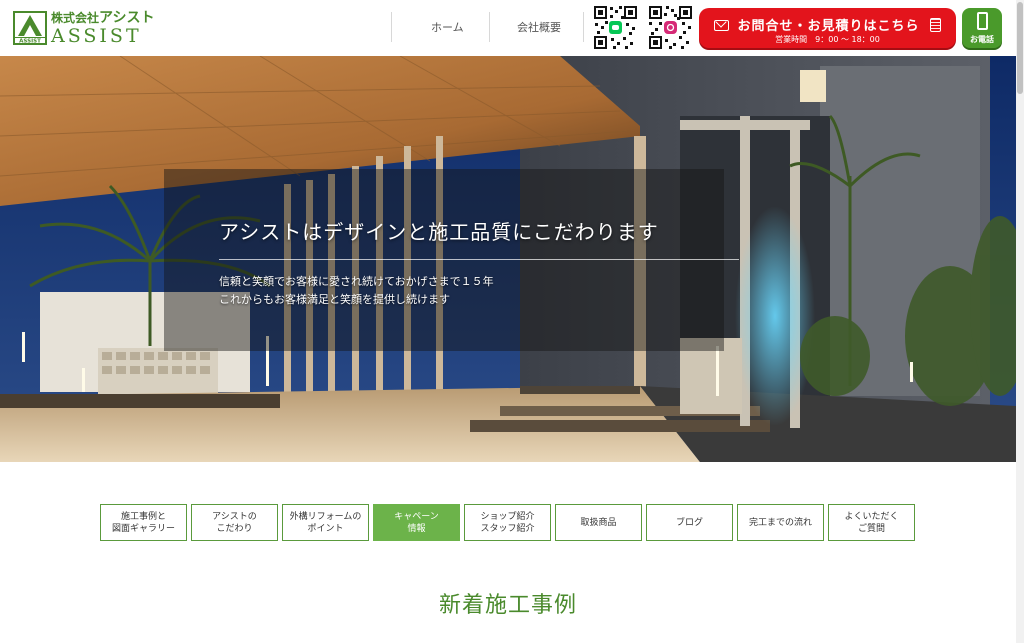  Describe the element at coordinates (30, 42) in the screenshot. I see `logo-mark-text: ASSIST` at that location.